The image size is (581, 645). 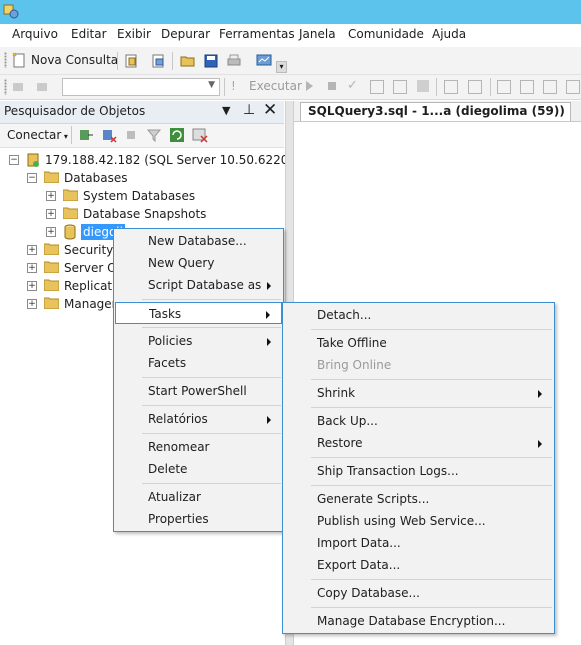 What do you see at coordinates (198, 447) in the screenshot?
I see `menu-item-rename: Renomear` at bounding box center [198, 447].